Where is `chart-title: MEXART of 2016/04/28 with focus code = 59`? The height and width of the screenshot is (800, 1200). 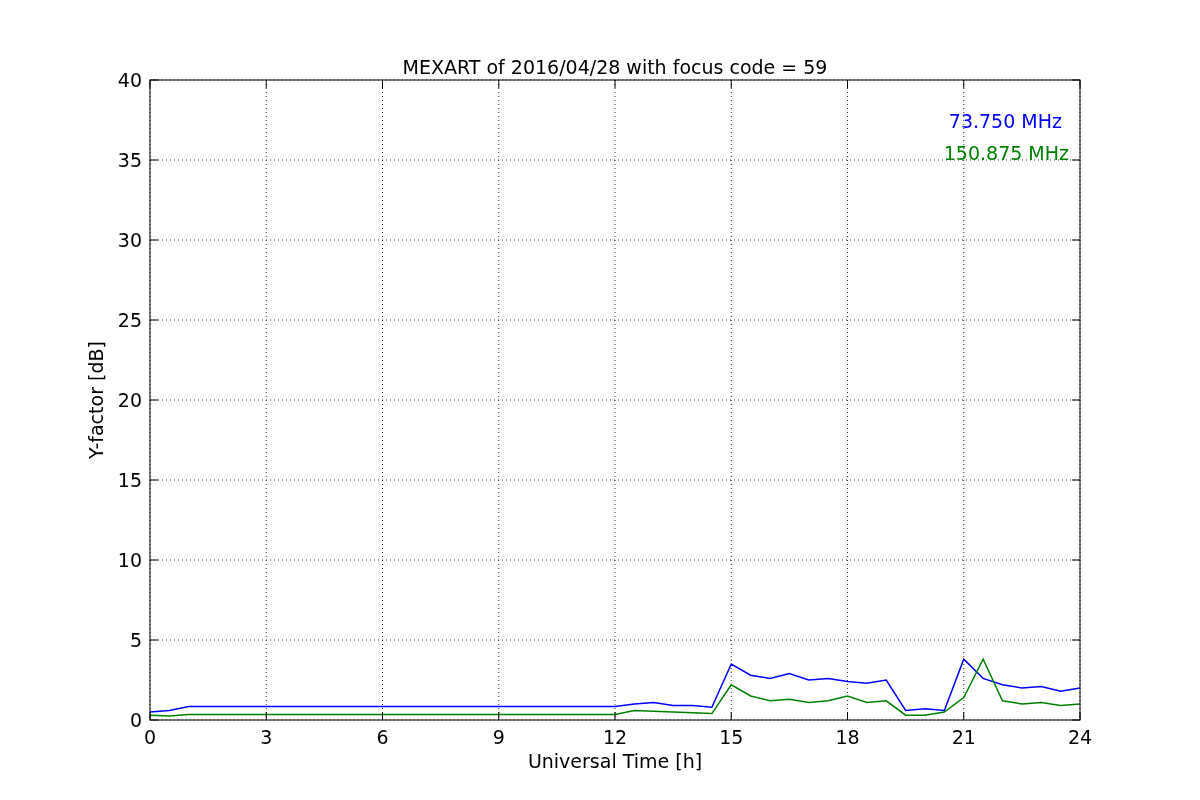
chart-title: MEXART of 2016/04/28 with focus code = 59 is located at coordinates (615, 67).